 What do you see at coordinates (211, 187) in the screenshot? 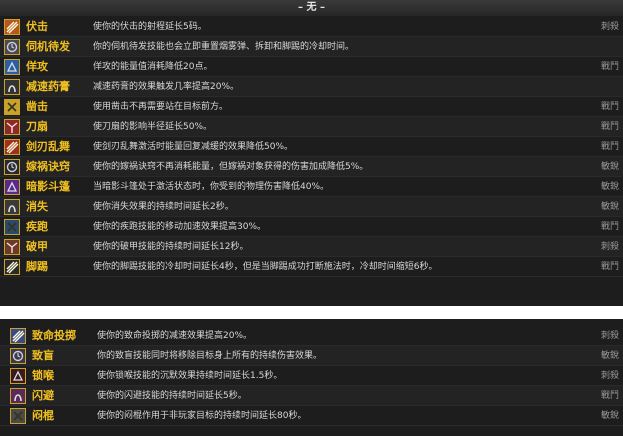
I see `glyph-description: 当暗影斗篷处于激活状态时，你受到的物理伤害降低40%。` at bounding box center [211, 187].